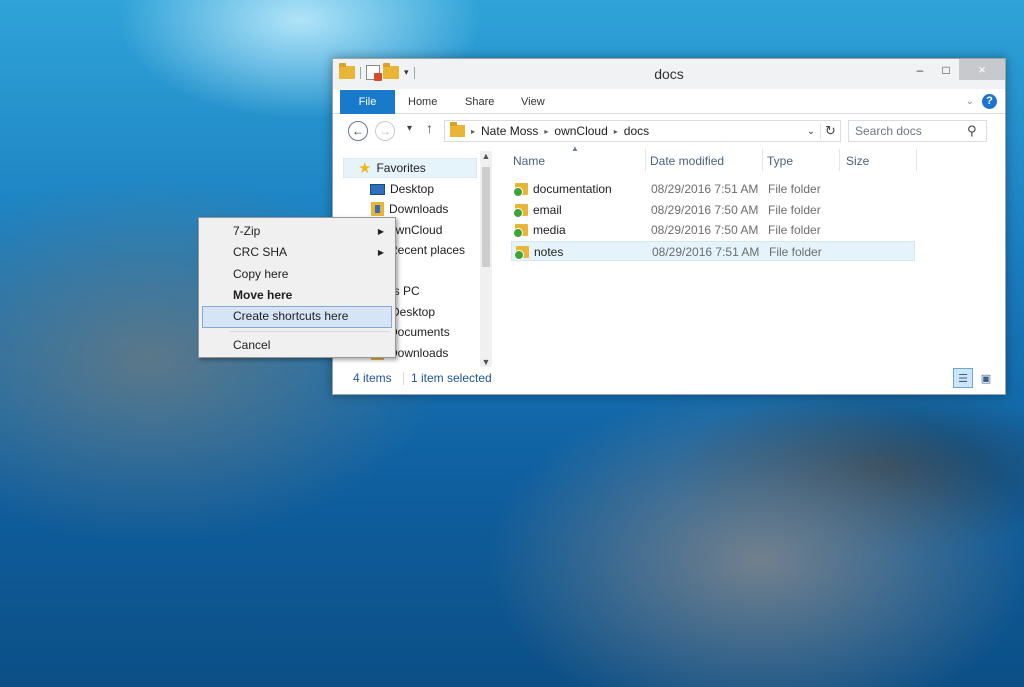  I want to click on menu-item-move-here: Move here, so click(297, 296).